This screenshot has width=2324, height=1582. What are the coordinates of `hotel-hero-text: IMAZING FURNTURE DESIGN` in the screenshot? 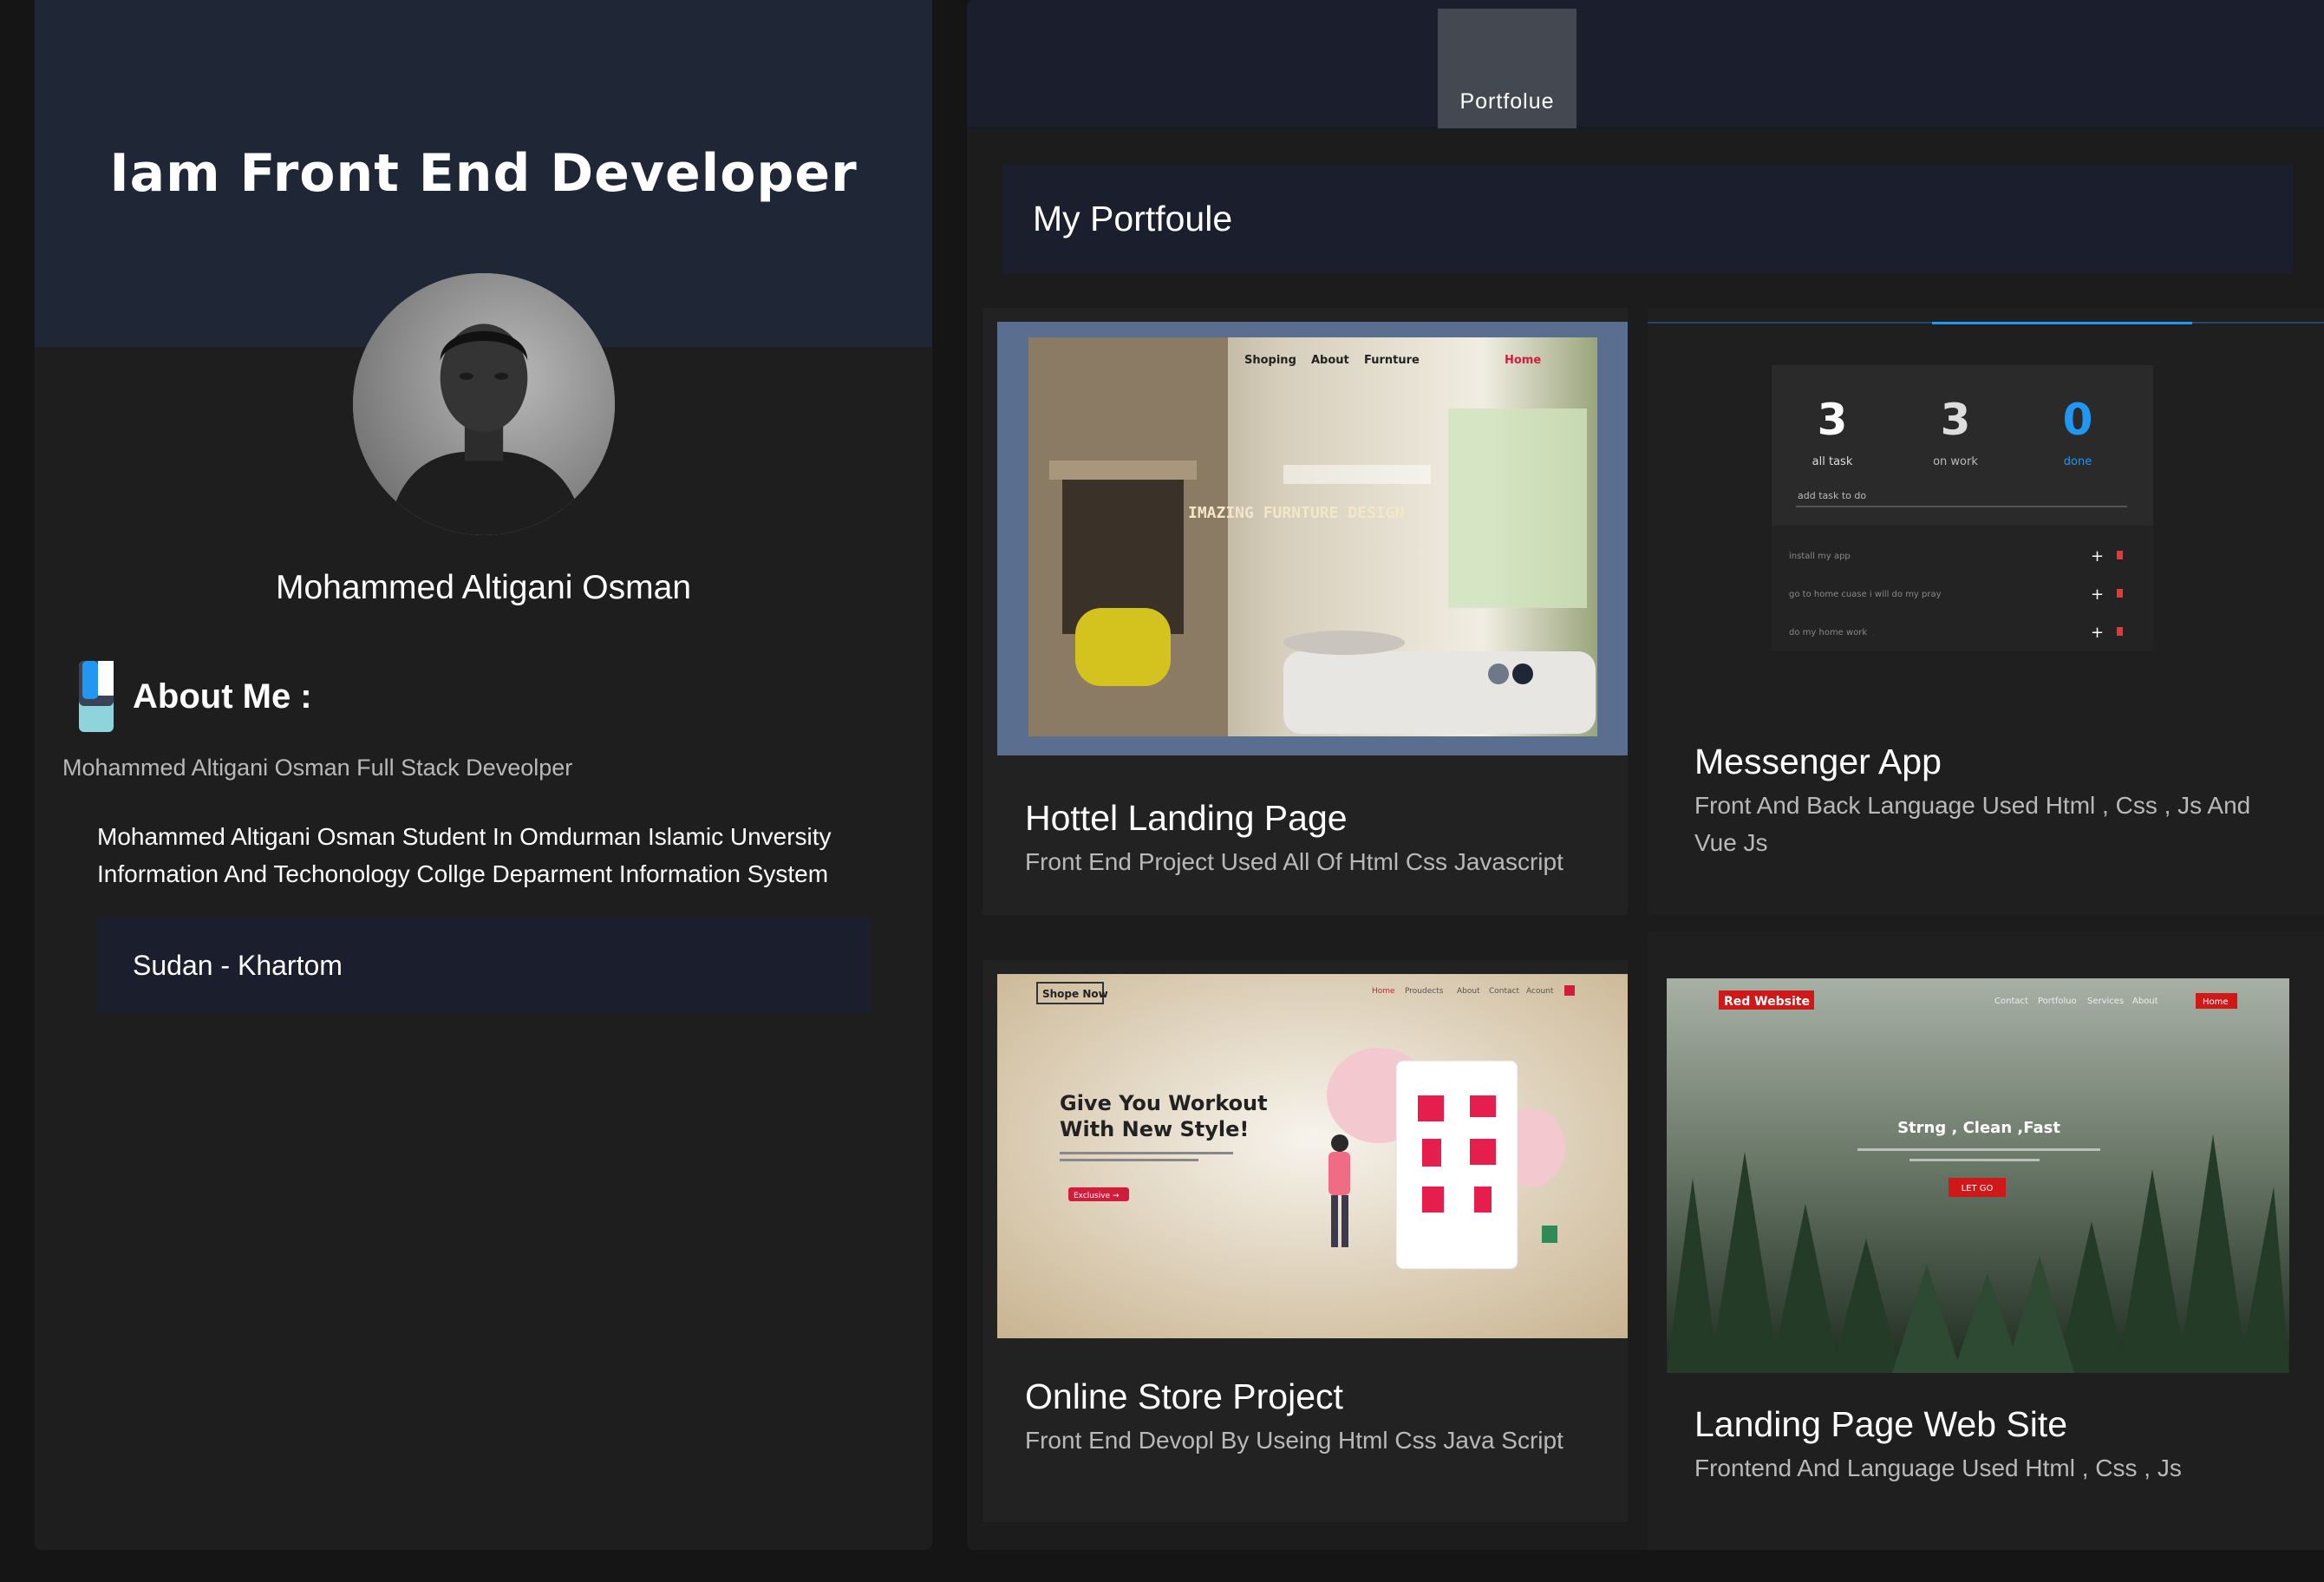 It's located at (1296, 513).